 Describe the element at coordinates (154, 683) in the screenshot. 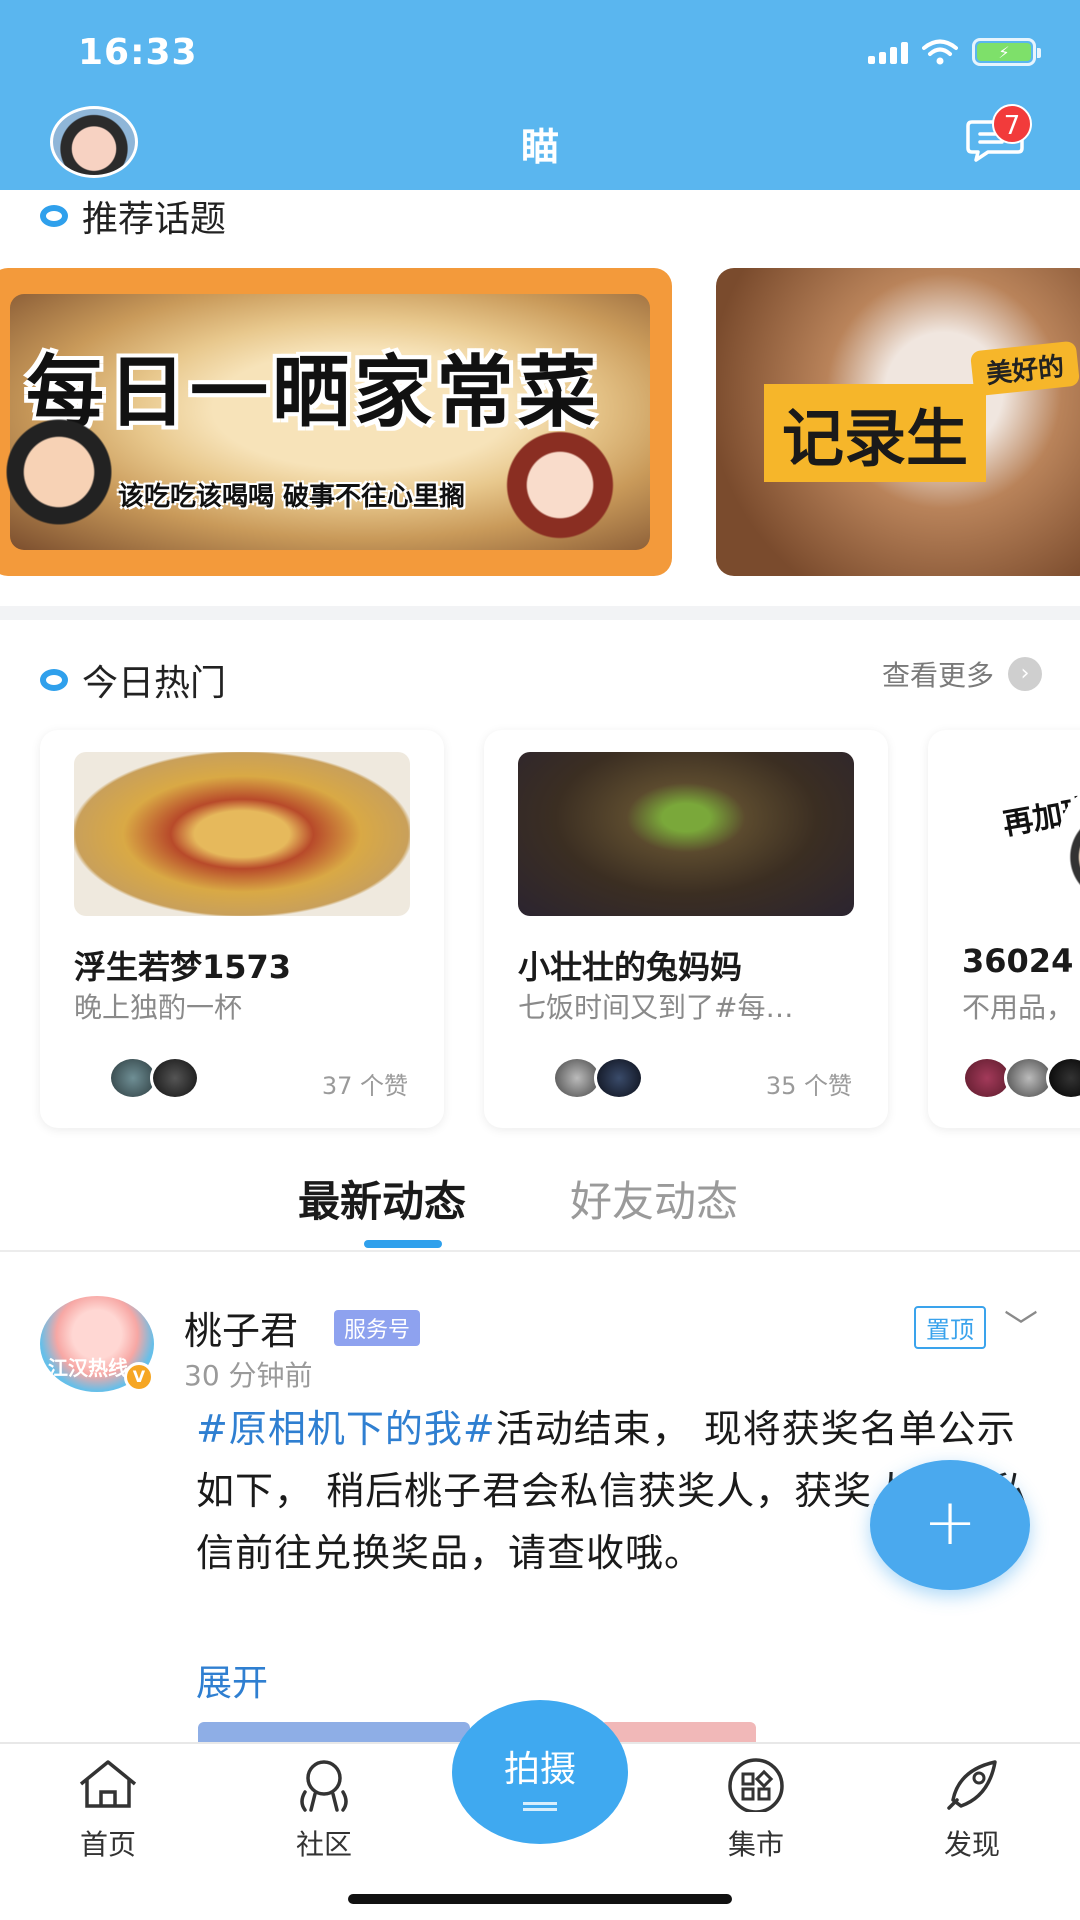

I see `hot-today-label: 今日热门` at that location.